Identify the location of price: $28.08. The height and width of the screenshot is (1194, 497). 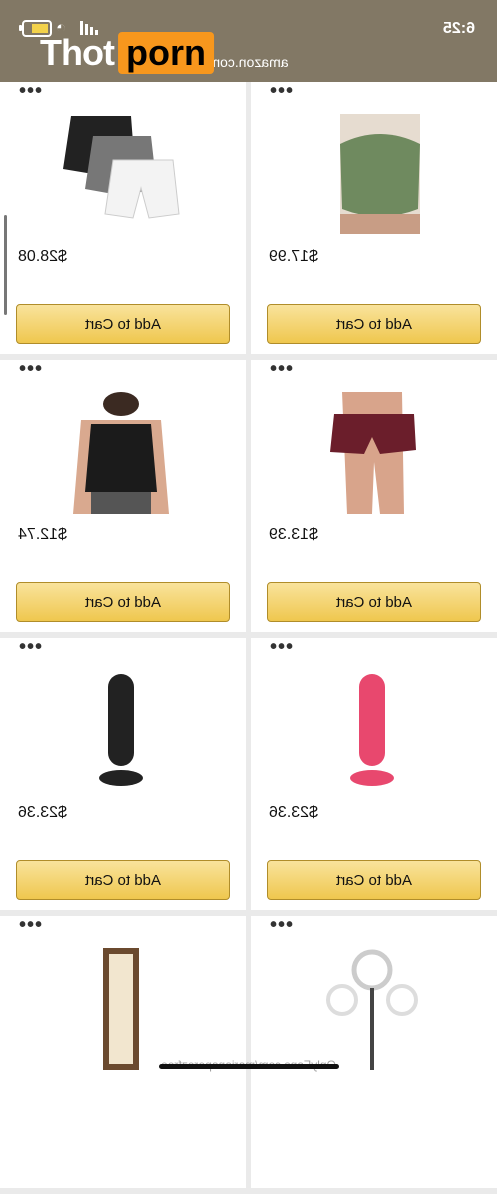
(42, 256).